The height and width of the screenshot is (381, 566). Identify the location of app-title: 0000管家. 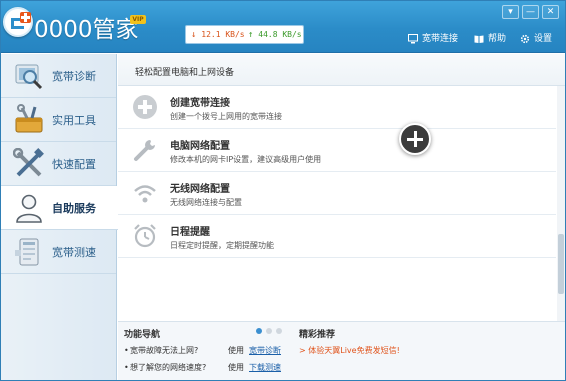
(86, 30).